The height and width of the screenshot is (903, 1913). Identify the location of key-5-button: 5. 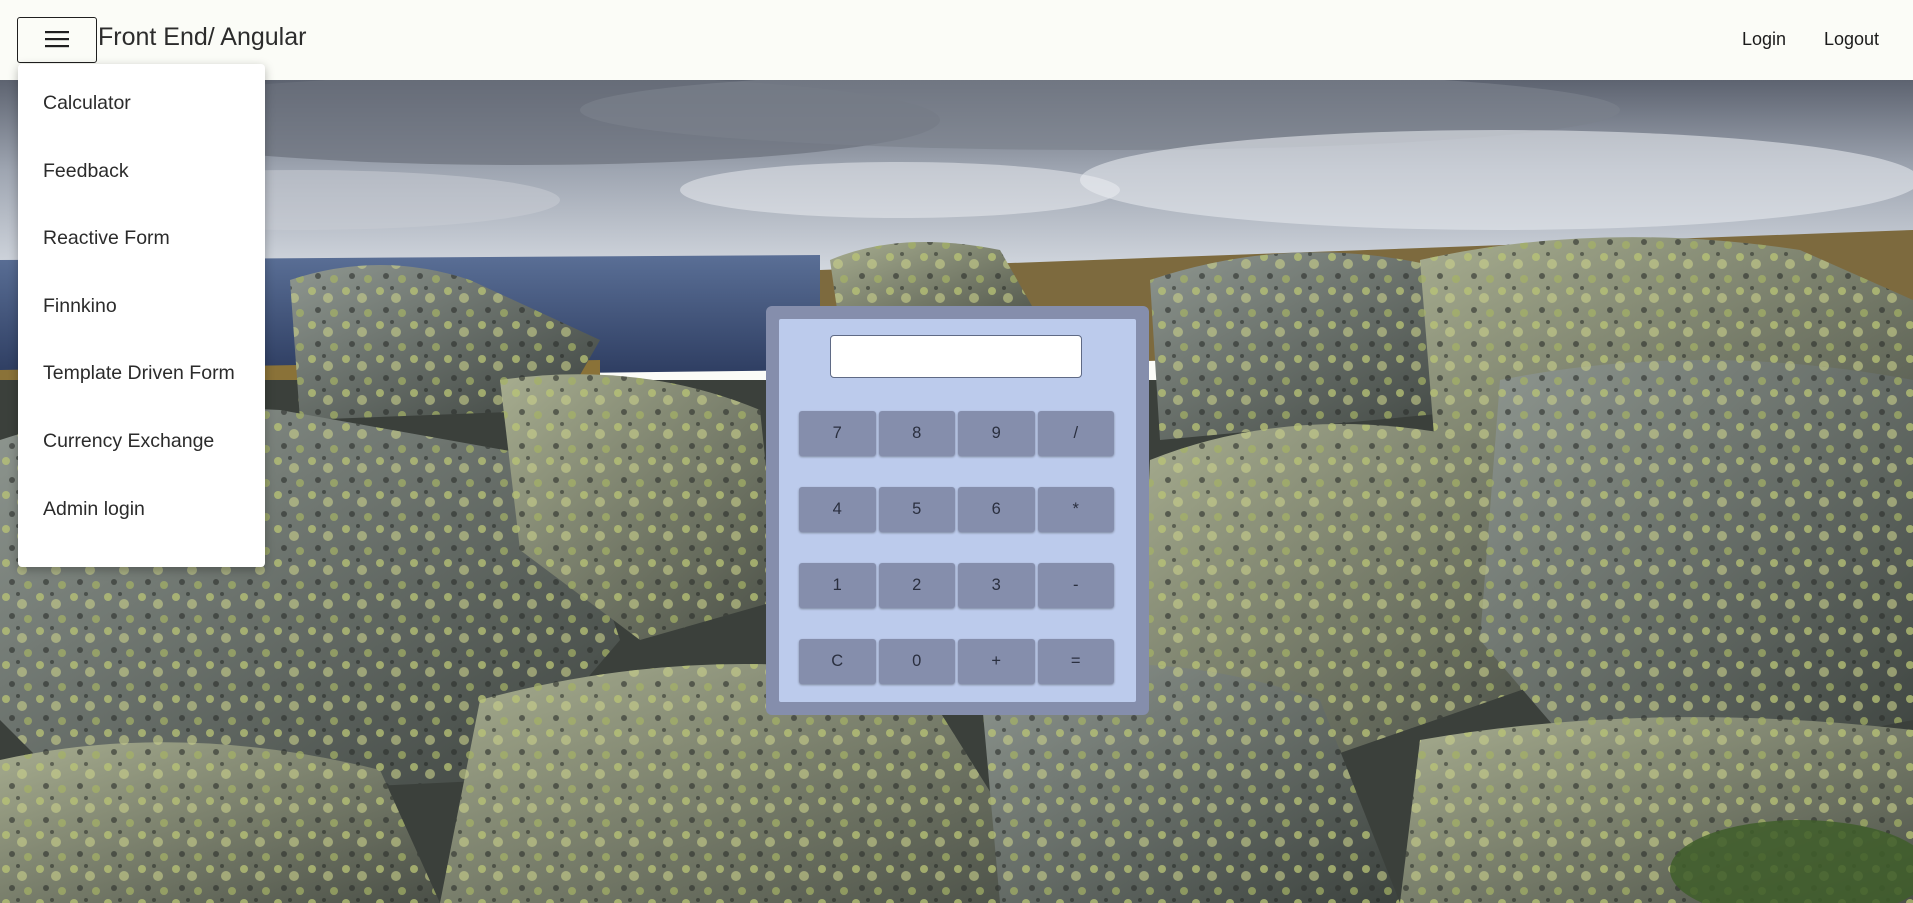
(916, 509).